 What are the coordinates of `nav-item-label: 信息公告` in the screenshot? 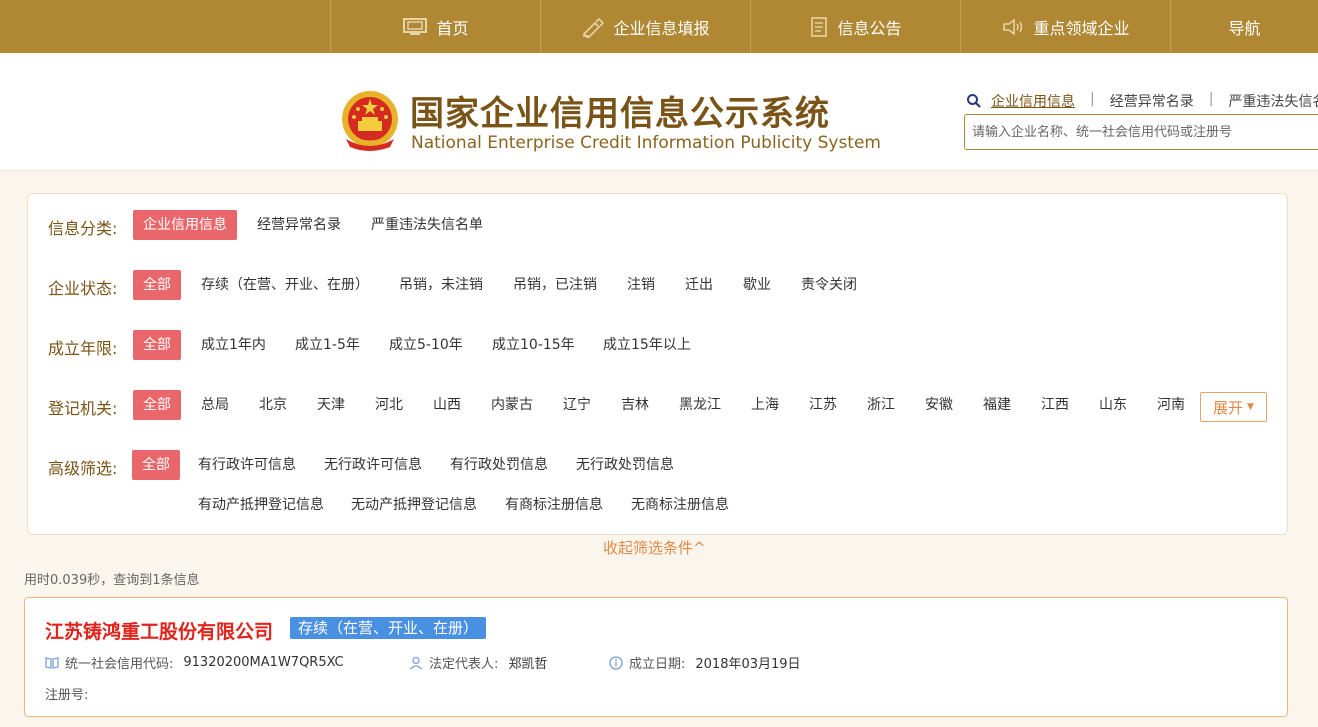 It's located at (869, 28).